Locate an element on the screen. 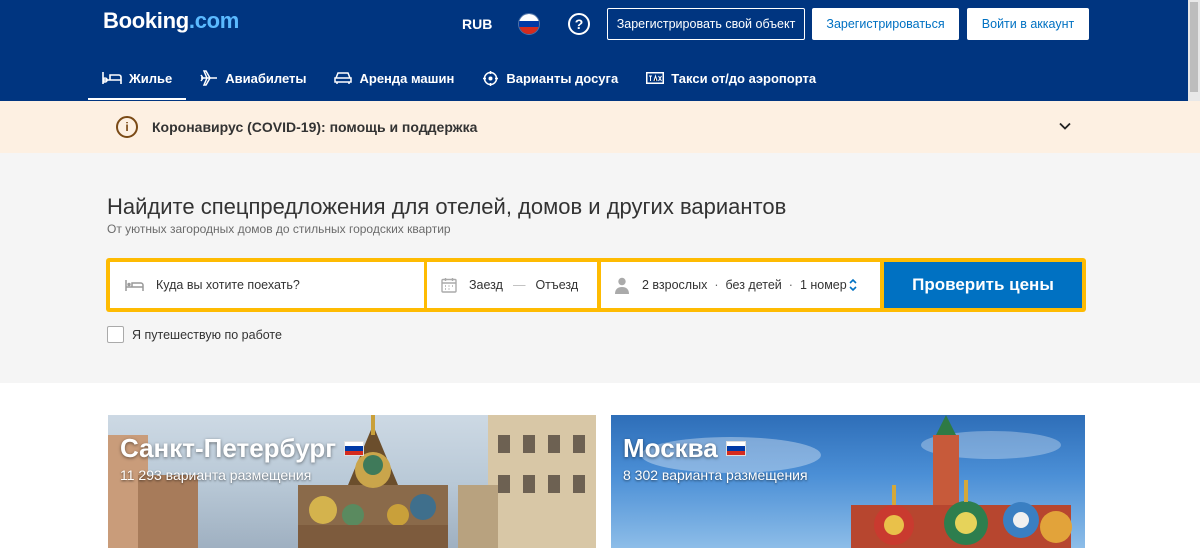 This screenshot has height=548, width=1200. booking-logo: Booking.com is located at coordinates (171, 21).